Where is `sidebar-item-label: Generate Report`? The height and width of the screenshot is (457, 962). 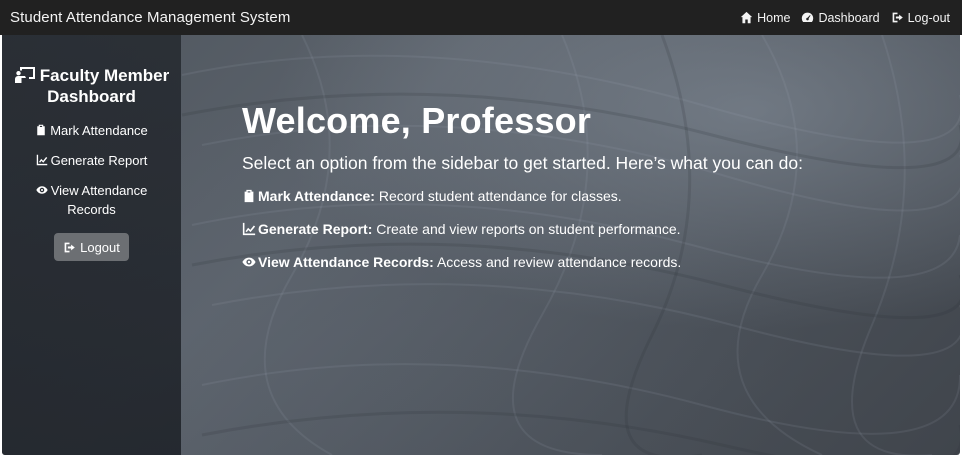
sidebar-item-label: Generate Report is located at coordinates (99, 160).